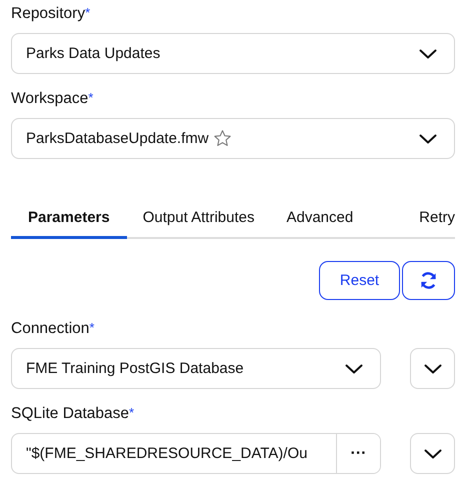 Image resolution: width=465 pixels, height=480 pixels. I want to click on star-icon, so click(222, 138).